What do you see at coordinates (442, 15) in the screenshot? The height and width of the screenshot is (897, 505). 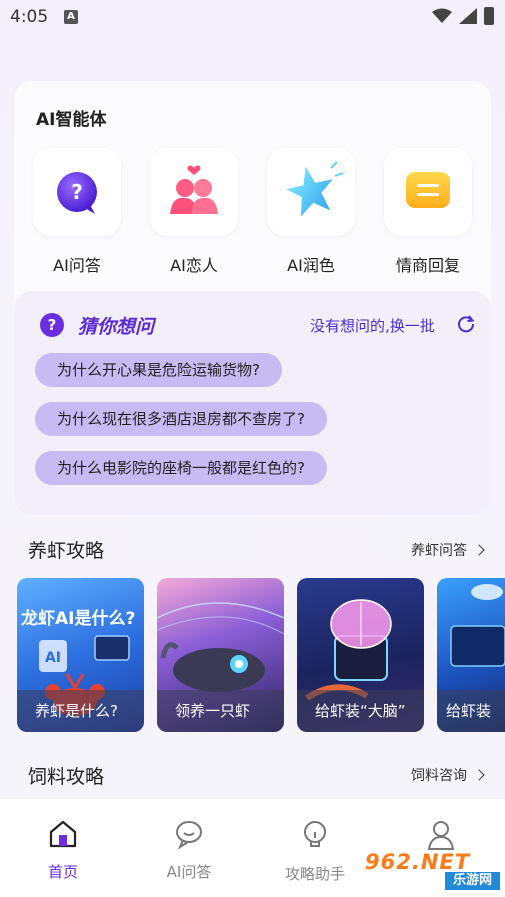 I see `wifi-icon` at bounding box center [442, 15].